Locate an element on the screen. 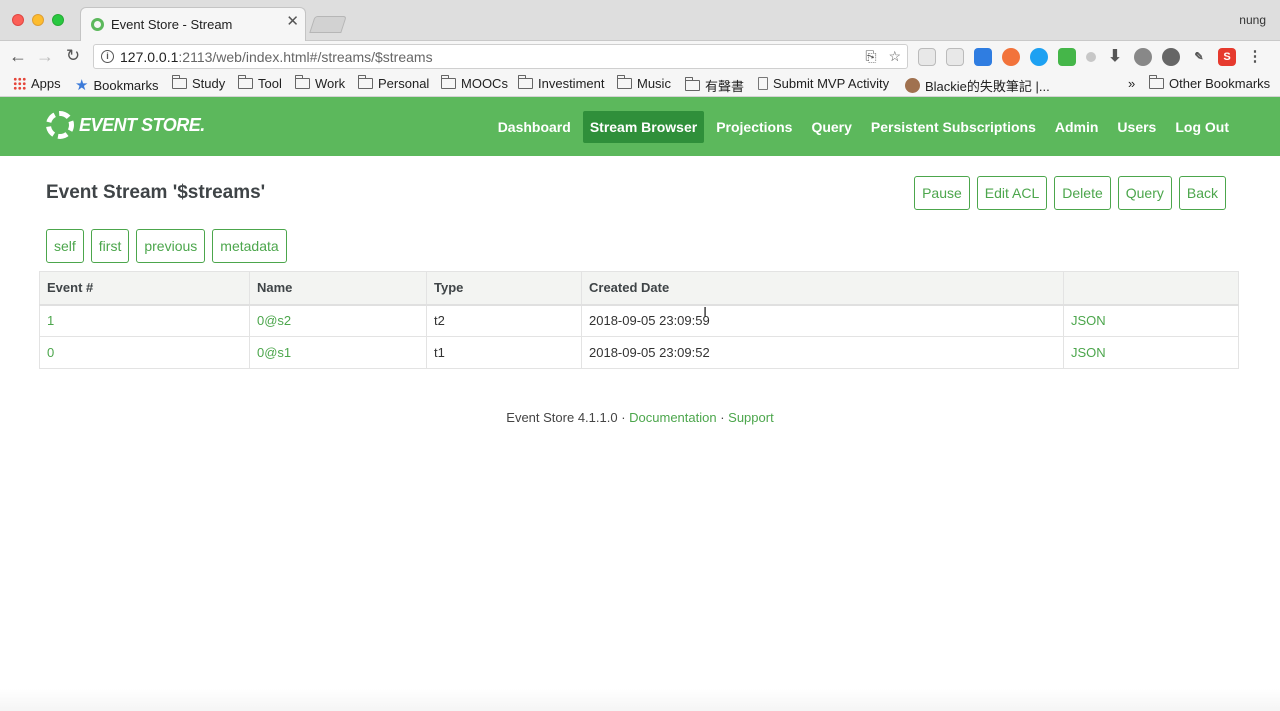 The width and height of the screenshot is (1280, 711). reload-icon: ↻ is located at coordinates (73, 56).